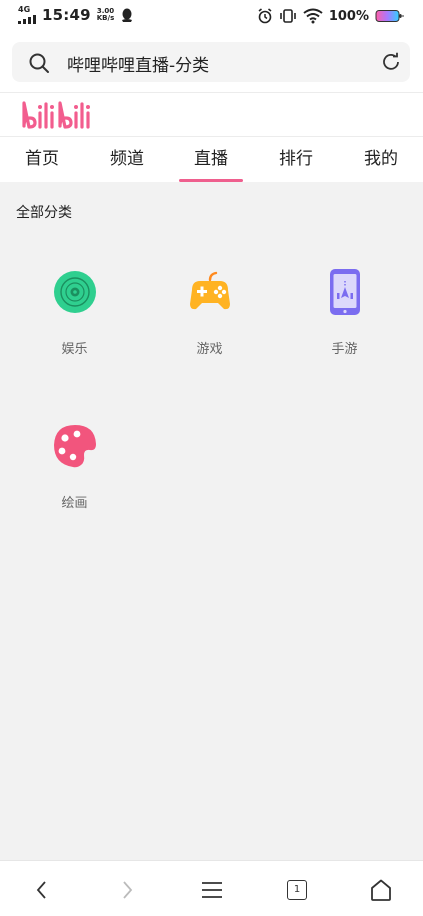 The image size is (423, 916). Describe the element at coordinates (381, 160) in the screenshot. I see `tab-mine: 我的` at that location.